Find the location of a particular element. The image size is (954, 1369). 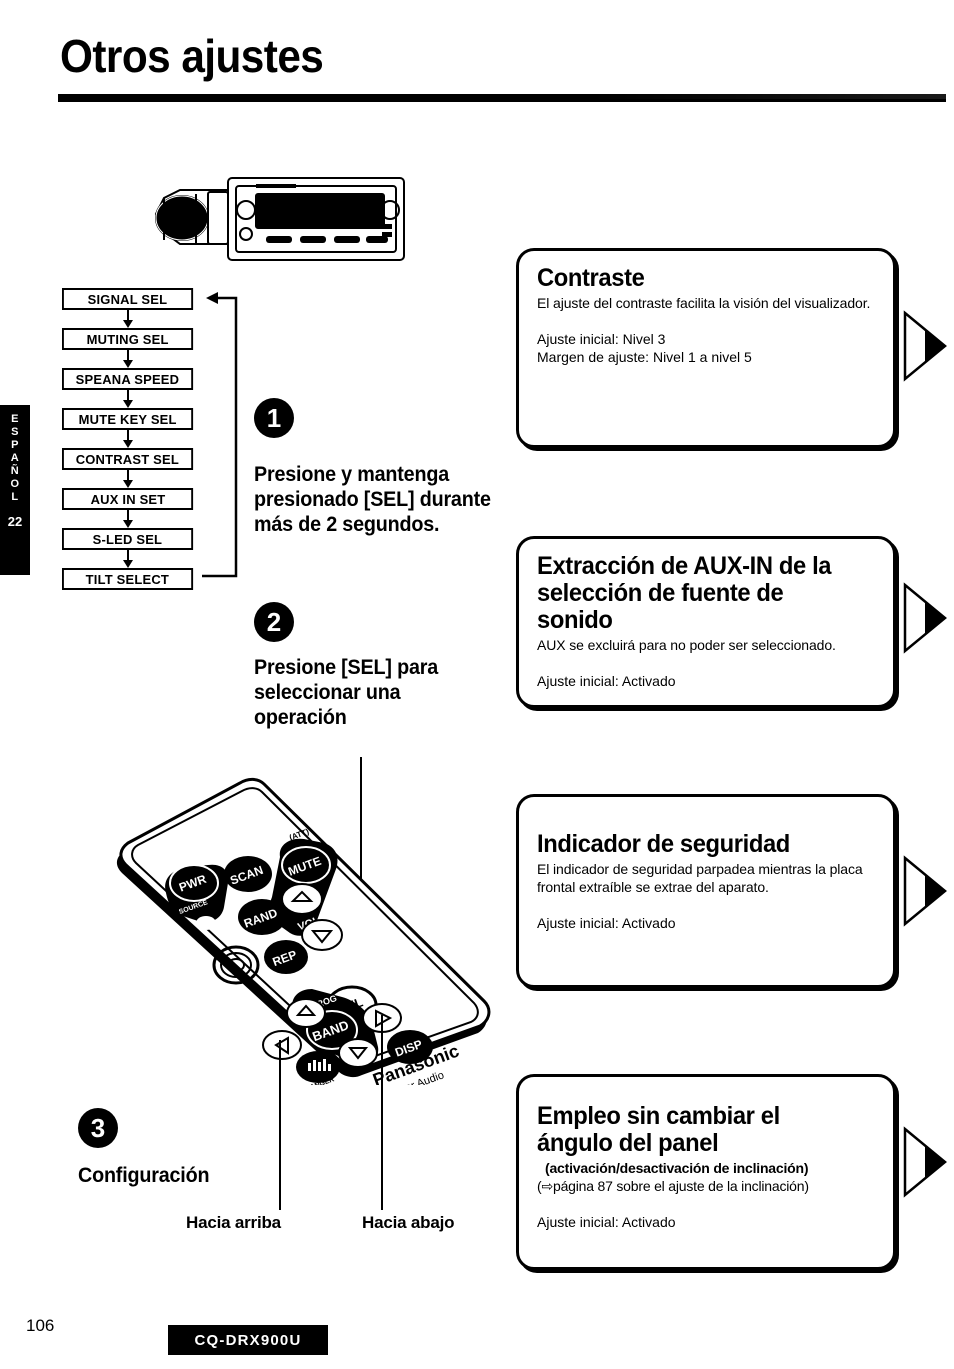

flow-step-mute-key-sel: MUTE KEY SEL is located at coordinates (128, 419).